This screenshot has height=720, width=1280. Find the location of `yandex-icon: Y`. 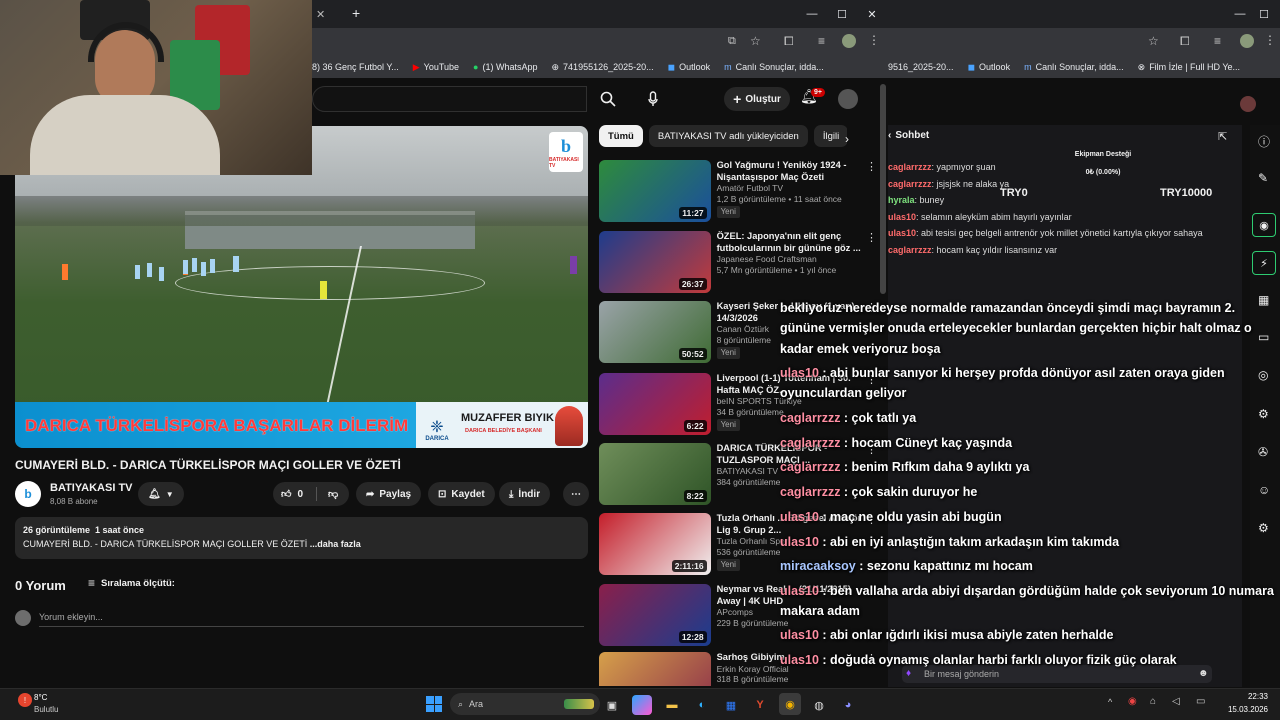

yandex-icon: Y is located at coordinates (760, 705).